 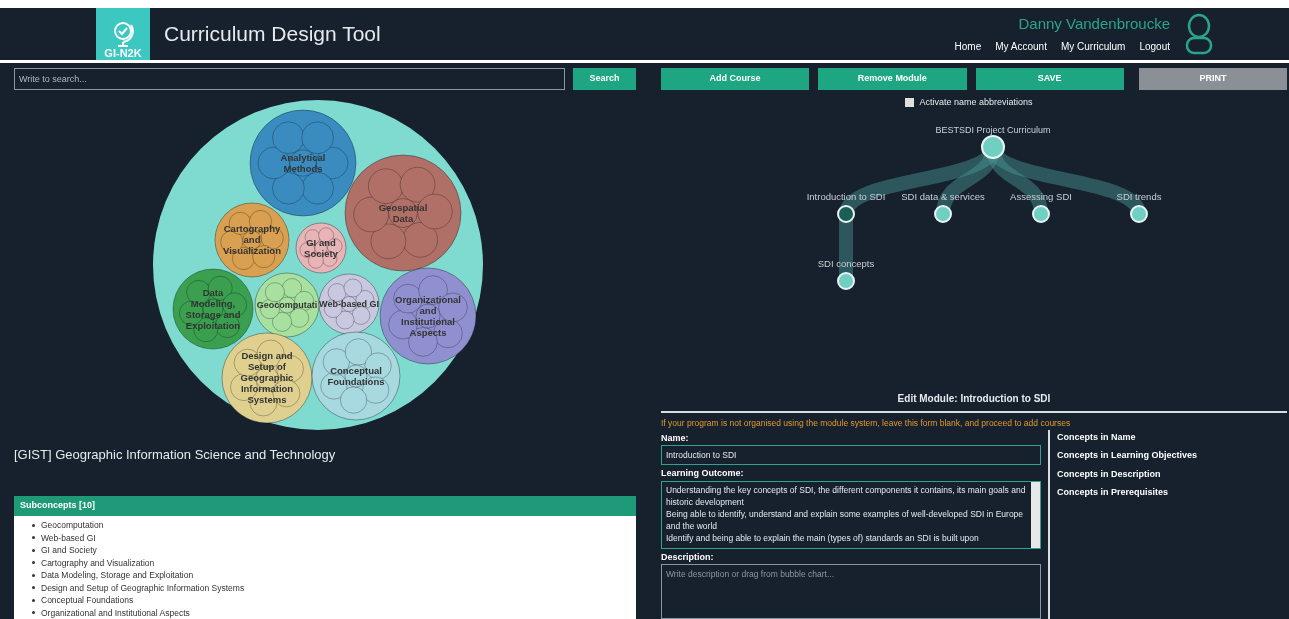 What do you see at coordinates (428, 331) in the screenshot?
I see `bubble-label: Aspects` at bounding box center [428, 331].